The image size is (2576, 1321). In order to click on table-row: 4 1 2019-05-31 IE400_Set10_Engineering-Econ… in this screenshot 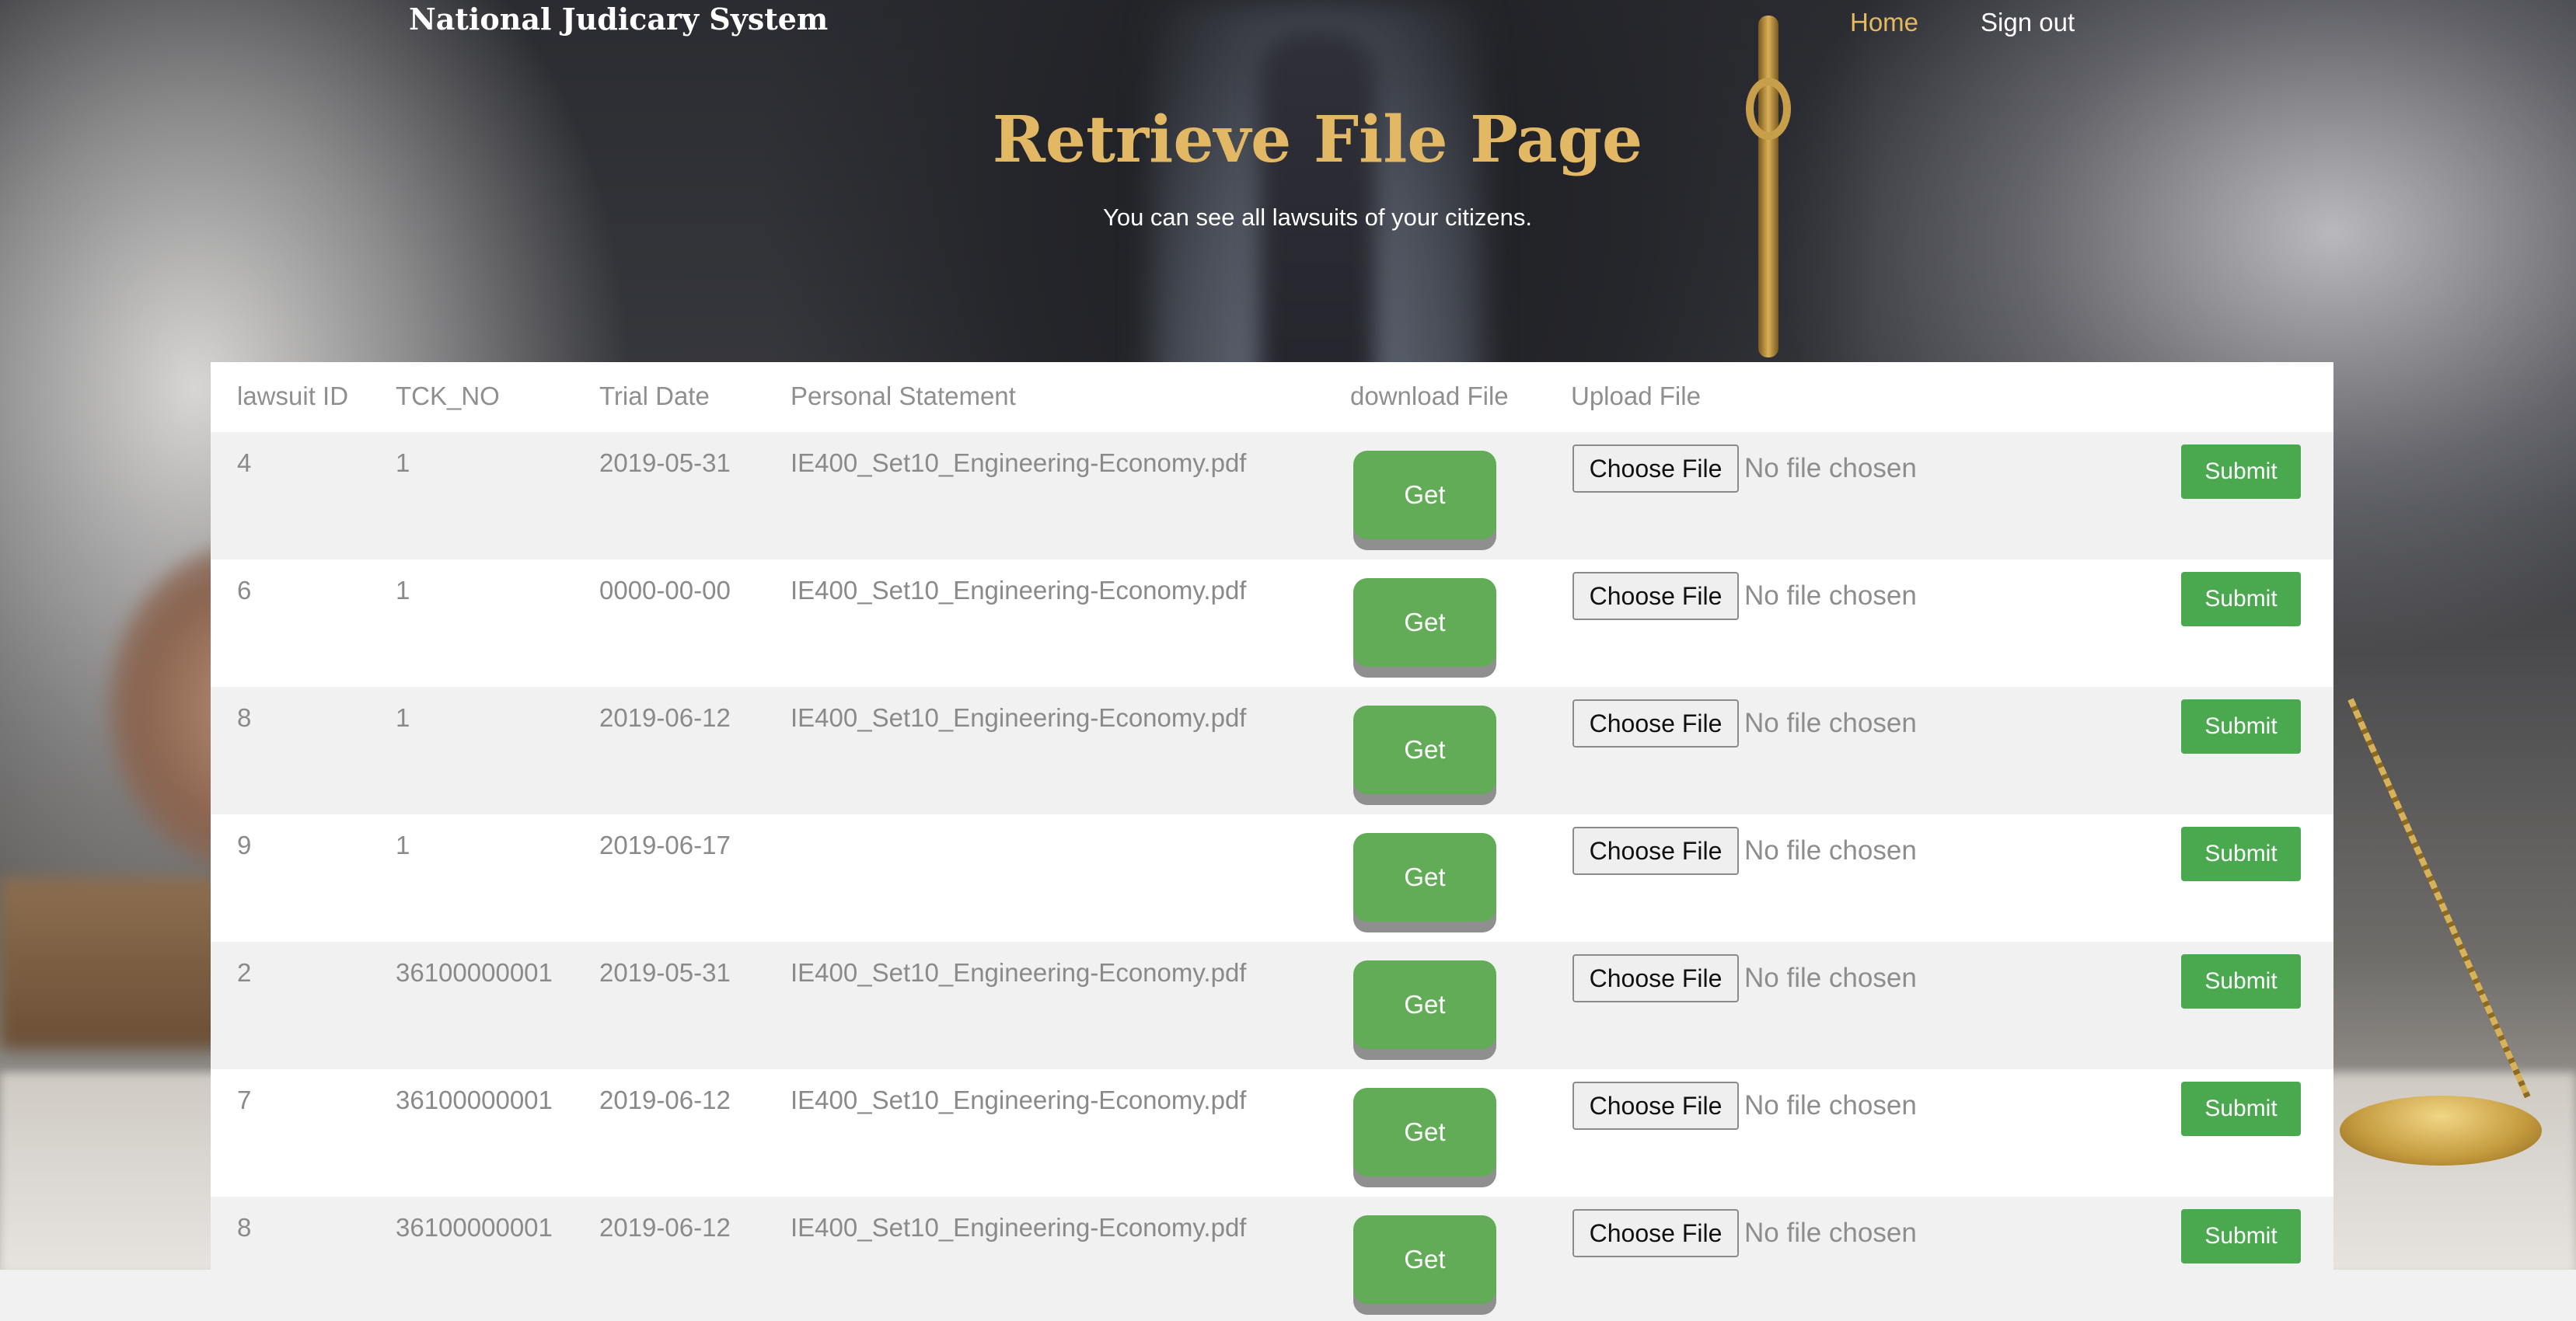, I will do `click(1272, 495)`.